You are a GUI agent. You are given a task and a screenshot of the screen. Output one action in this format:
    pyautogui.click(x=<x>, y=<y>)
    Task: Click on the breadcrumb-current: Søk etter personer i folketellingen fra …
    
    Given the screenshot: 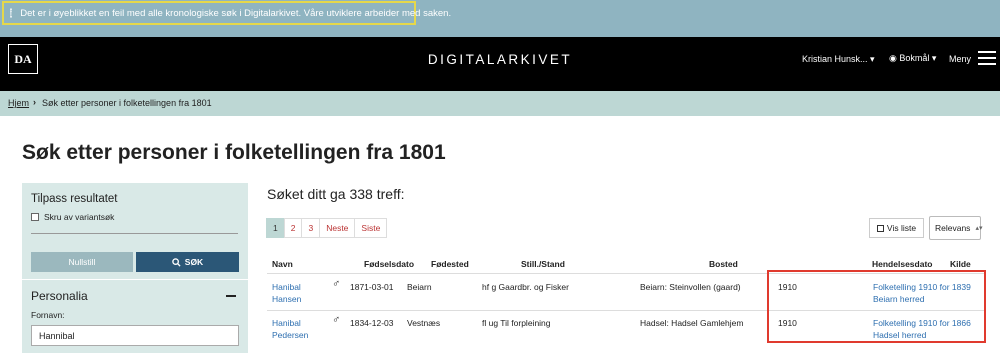 What is the action you would take?
    pyautogui.click(x=127, y=103)
    